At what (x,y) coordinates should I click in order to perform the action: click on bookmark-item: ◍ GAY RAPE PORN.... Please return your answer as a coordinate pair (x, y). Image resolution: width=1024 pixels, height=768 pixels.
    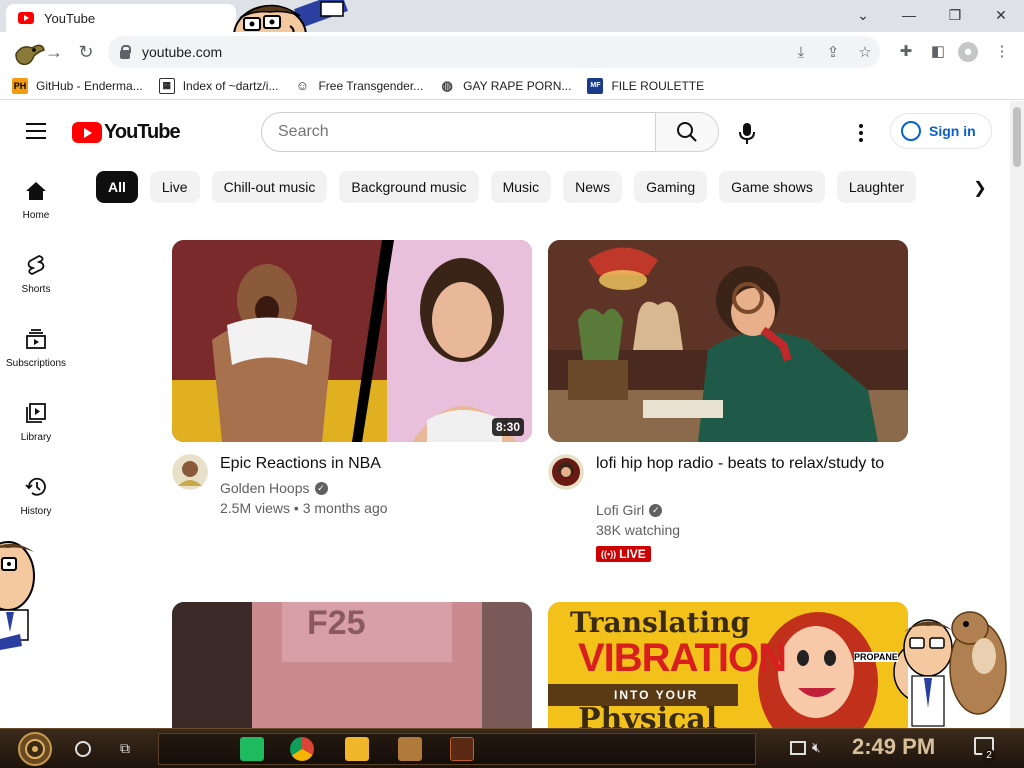
    Looking at the image, I should click on (505, 85).